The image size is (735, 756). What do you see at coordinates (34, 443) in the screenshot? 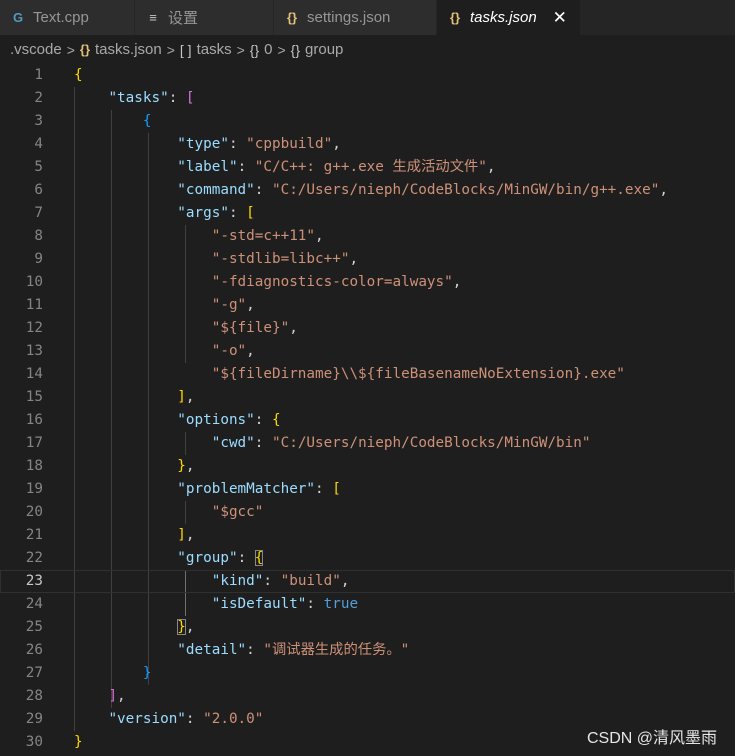
I see `line-number: 17` at bounding box center [34, 443].